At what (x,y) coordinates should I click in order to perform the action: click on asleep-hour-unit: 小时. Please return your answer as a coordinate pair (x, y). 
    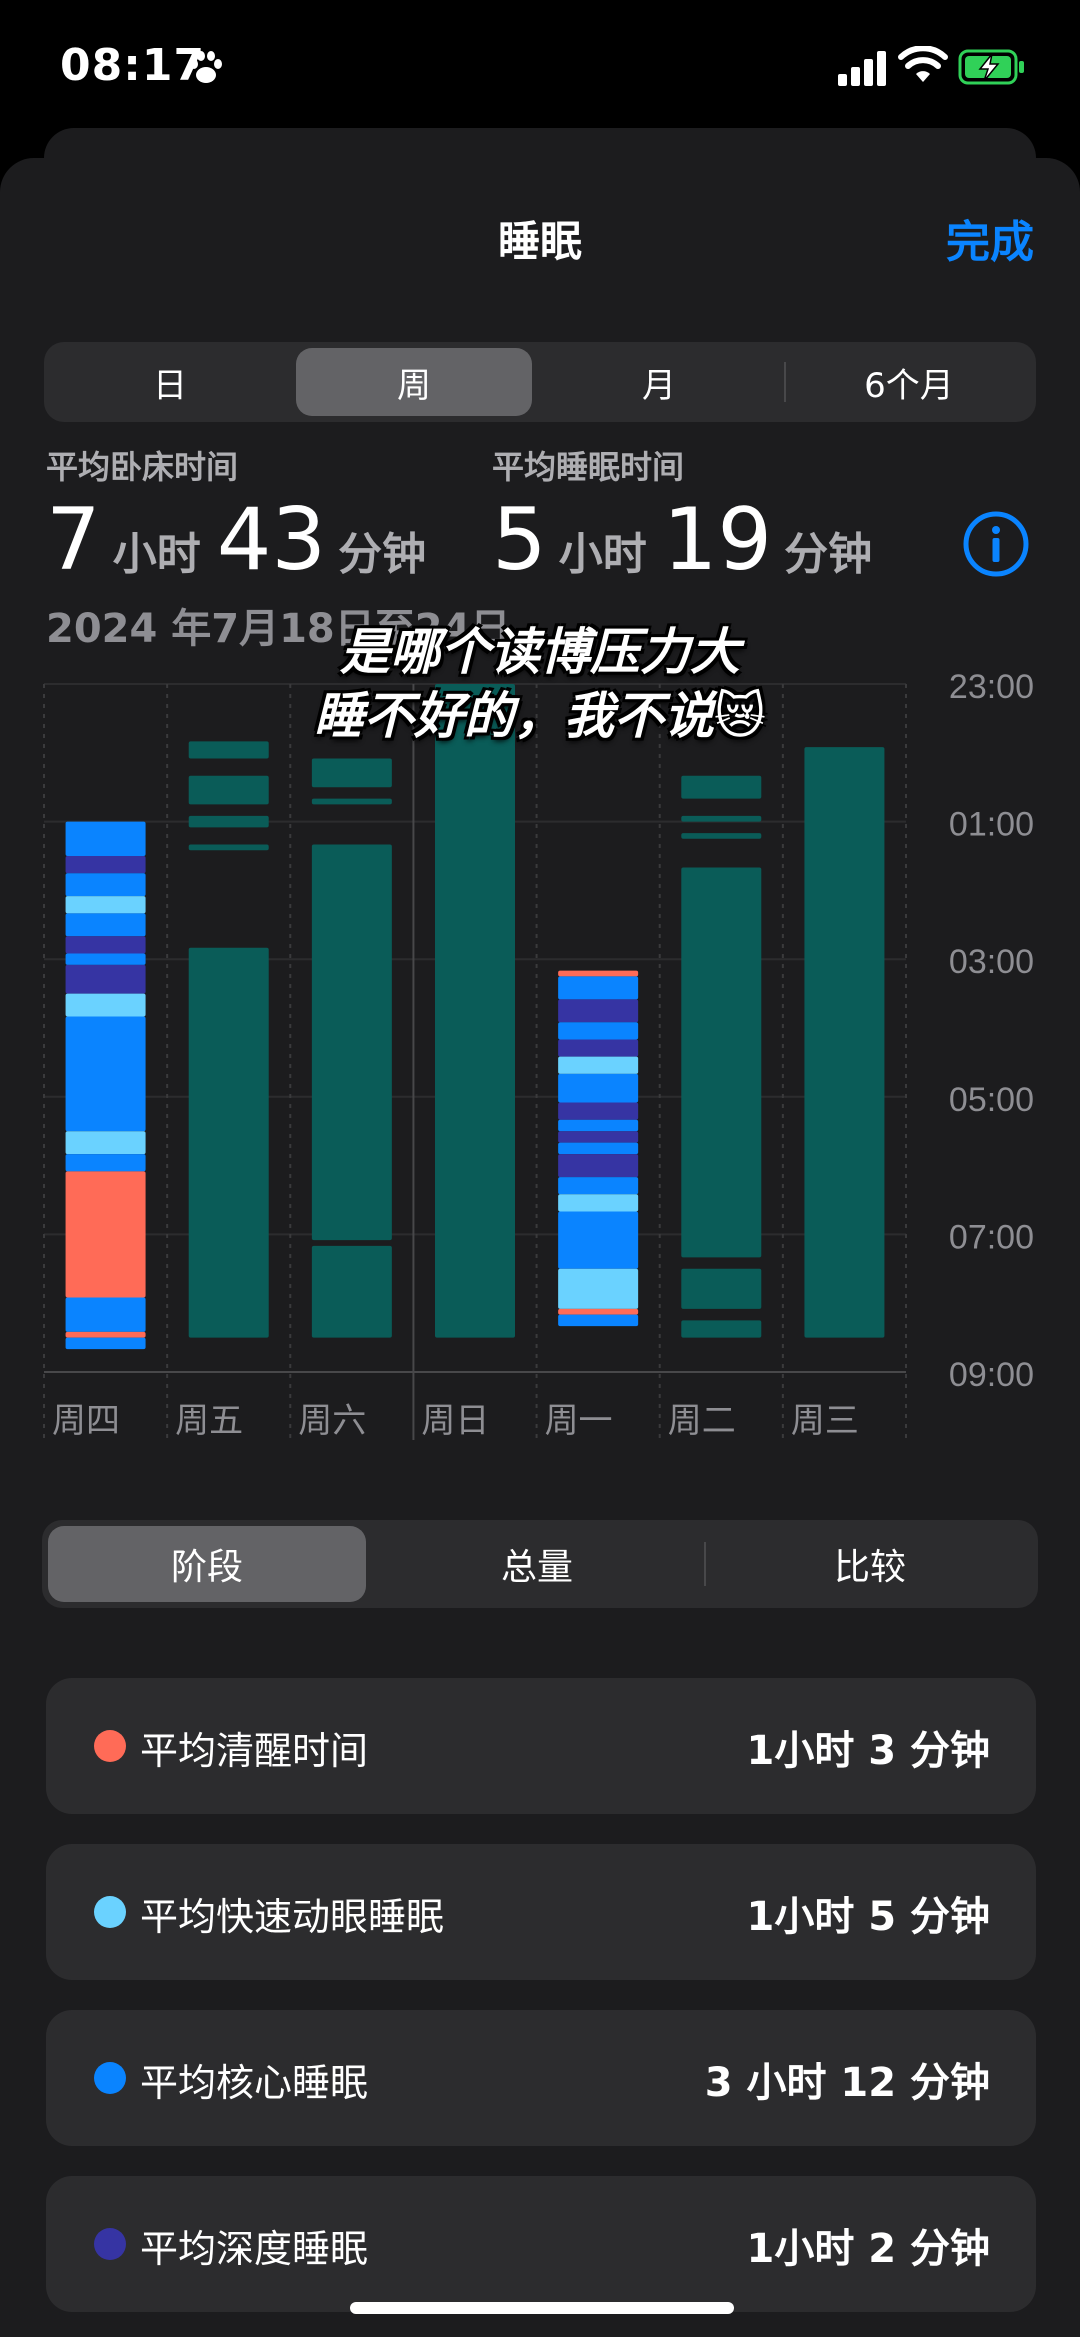
    Looking at the image, I should click on (602, 554).